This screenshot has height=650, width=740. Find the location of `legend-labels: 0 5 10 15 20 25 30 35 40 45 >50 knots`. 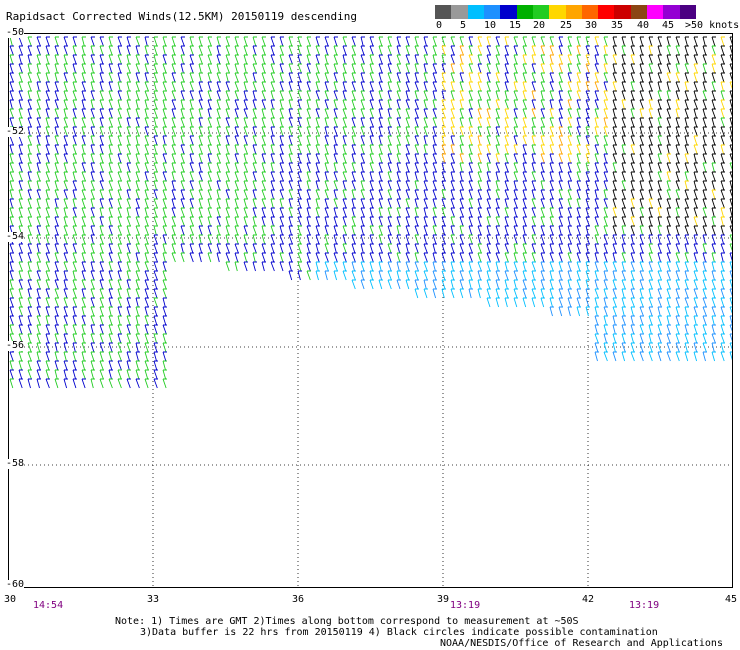

legend-labels: 0 5 10 15 20 25 30 35 40 45 >50 knots is located at coordinates (585, 26).